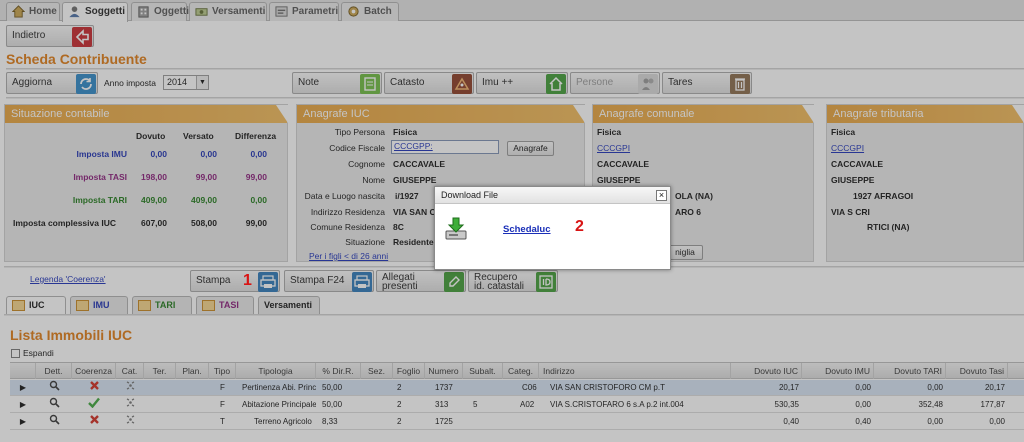  I want to click on annotation-marker-2: 2, so click(579, 226).